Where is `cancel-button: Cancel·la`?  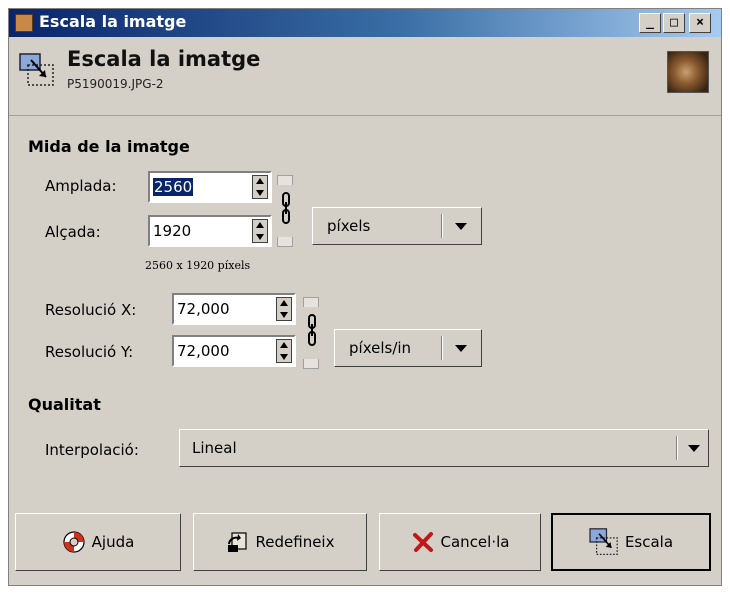 cancel-button: Cancel·la is located at coordinates (460, 542).